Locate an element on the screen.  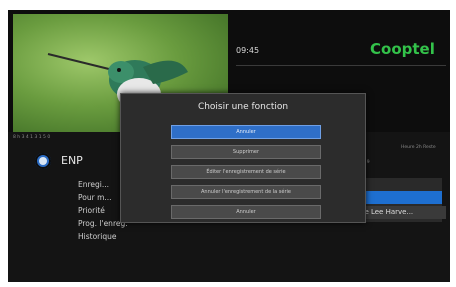
clock-time: 09:45 is located at coordinates (248, 50).